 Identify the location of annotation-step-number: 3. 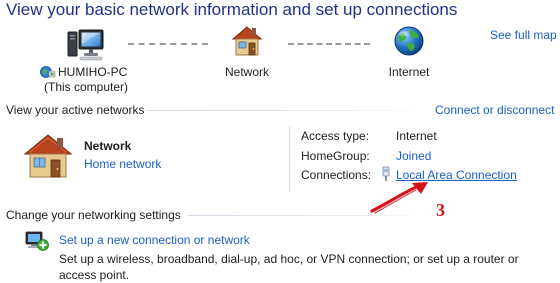
(440, 210).